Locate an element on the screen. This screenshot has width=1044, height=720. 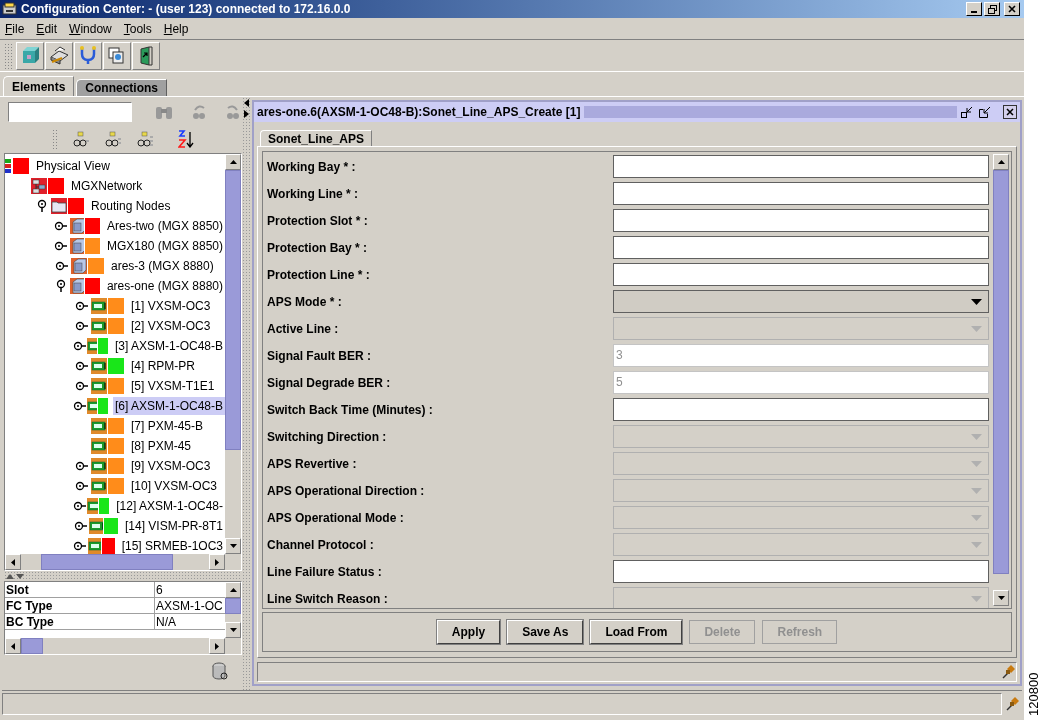
field-label: Protection Line * : is located at coordinates (319, 275).